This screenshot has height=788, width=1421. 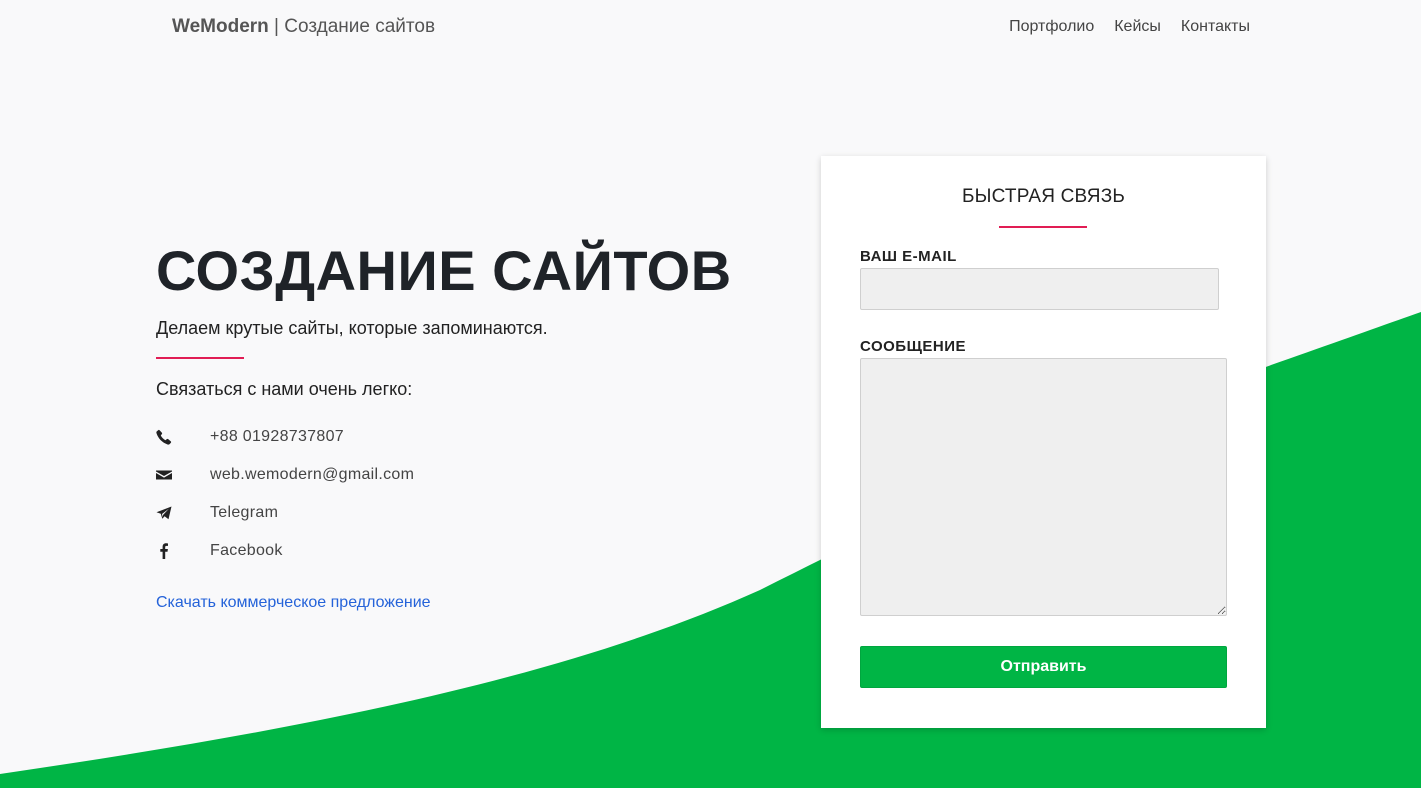 I want to click on facebook-icon, so click(x=183, y=551).